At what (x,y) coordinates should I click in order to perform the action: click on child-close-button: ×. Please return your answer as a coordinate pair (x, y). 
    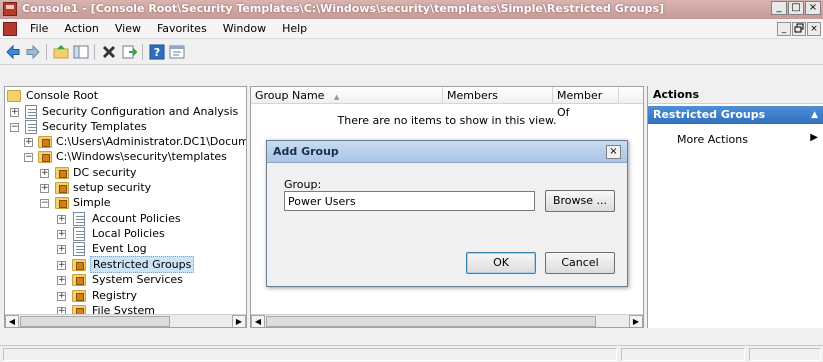
    Looking at the image, I should click on (814, 29).